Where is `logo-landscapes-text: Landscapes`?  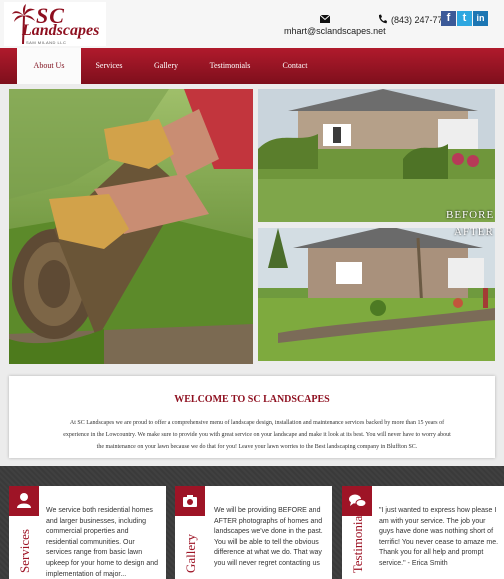
logo-landscapes-text: Landscapes is located at coordinates (61, 30).